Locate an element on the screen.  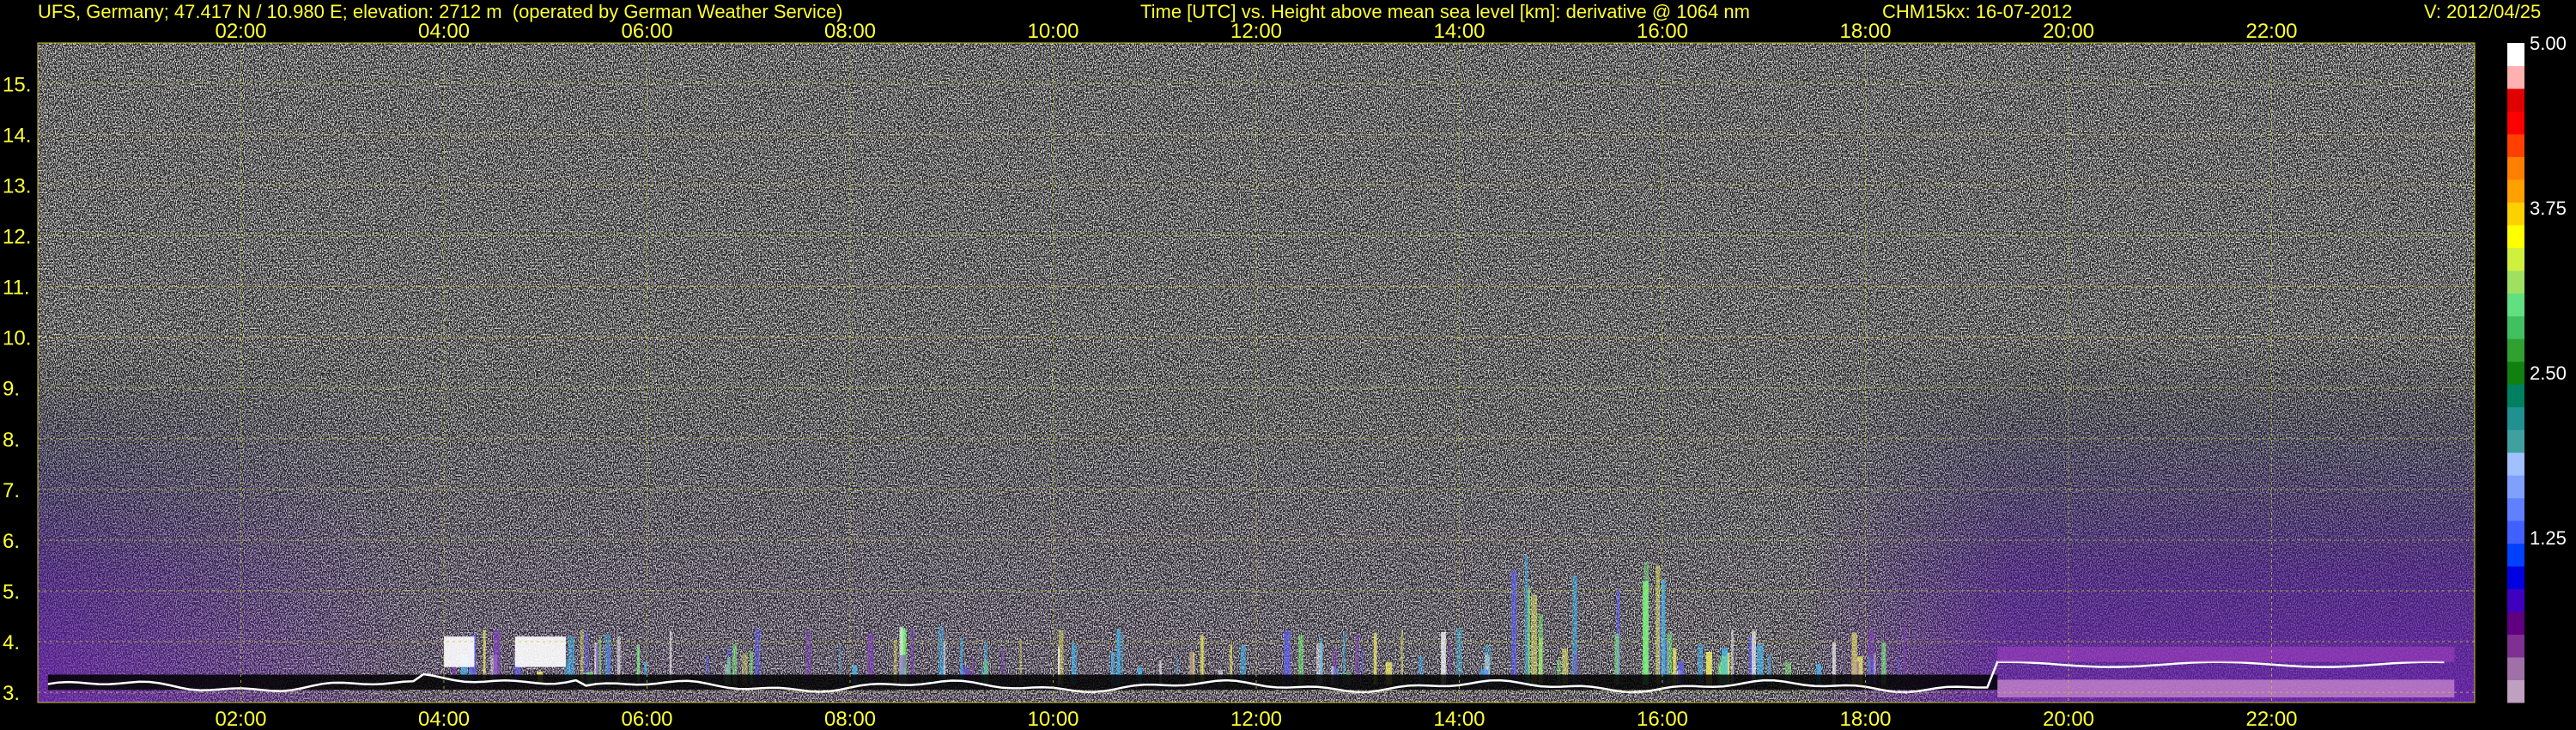
y-tick-label: 14. is located at coordinates (17, 135).